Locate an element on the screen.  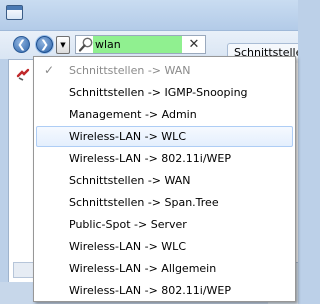
arrow-right-icon: ❯ is located at coordinates (44, 44).